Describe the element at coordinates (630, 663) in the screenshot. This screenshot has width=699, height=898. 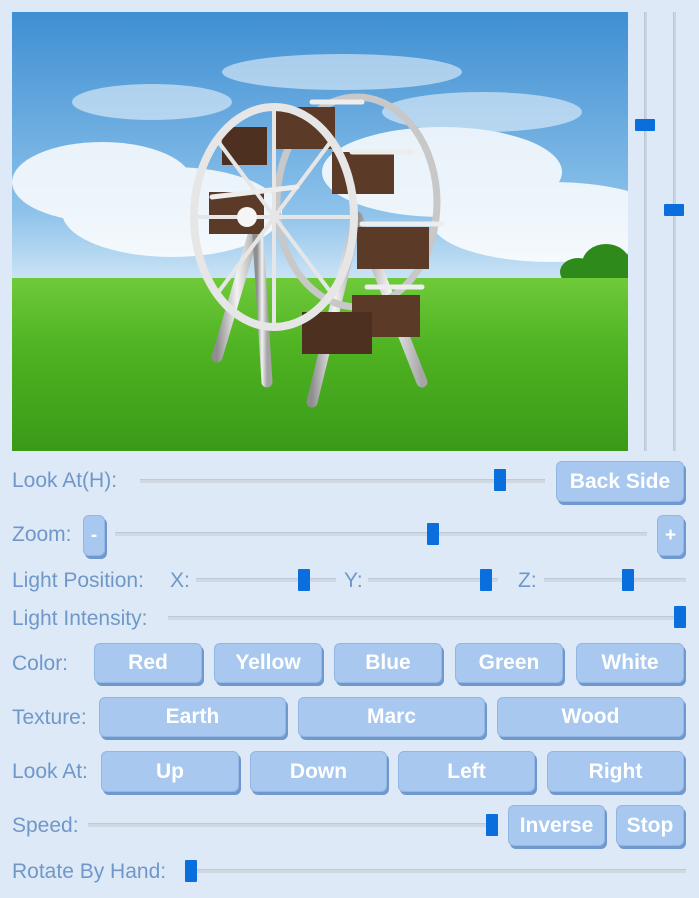
I see `color-white-button: White` at that location.